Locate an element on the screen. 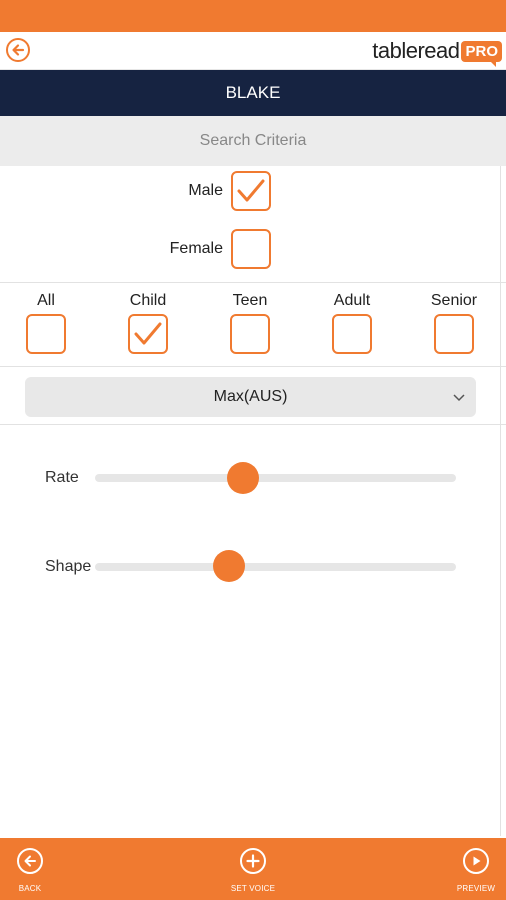 This screenshot has width=506, height=900. rate-slider-thumb is located at coordinates (243, 478).